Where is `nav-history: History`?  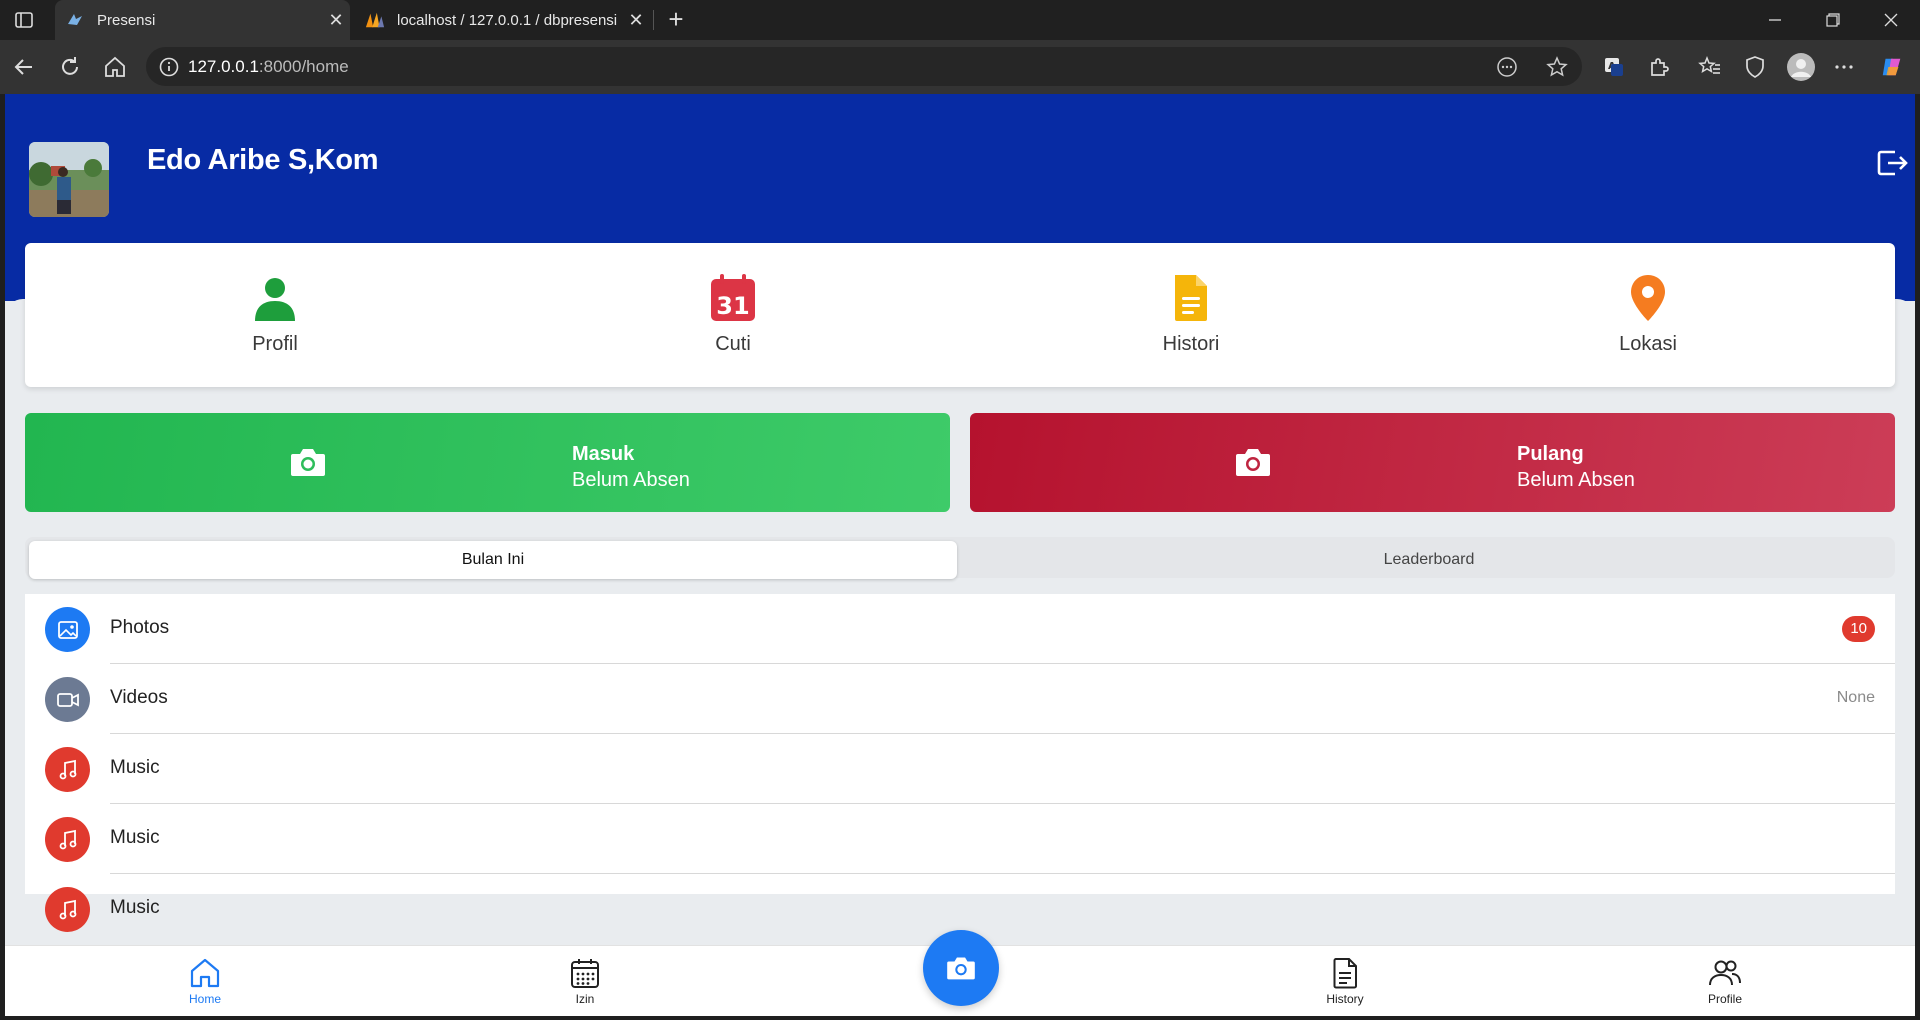
nav-history: History is located at coordinates (1345, 981).